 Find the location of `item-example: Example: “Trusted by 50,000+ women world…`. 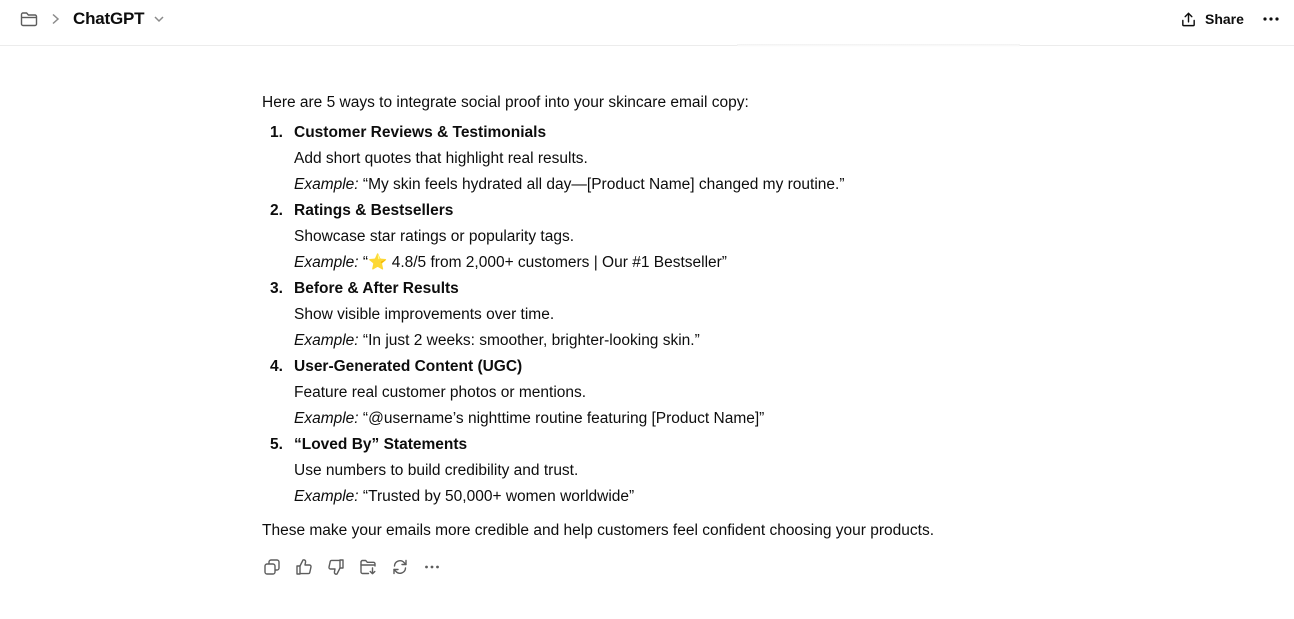

item-example: Example: “Trusted by 50,000+ women world… is located at coordinates (658, 497).